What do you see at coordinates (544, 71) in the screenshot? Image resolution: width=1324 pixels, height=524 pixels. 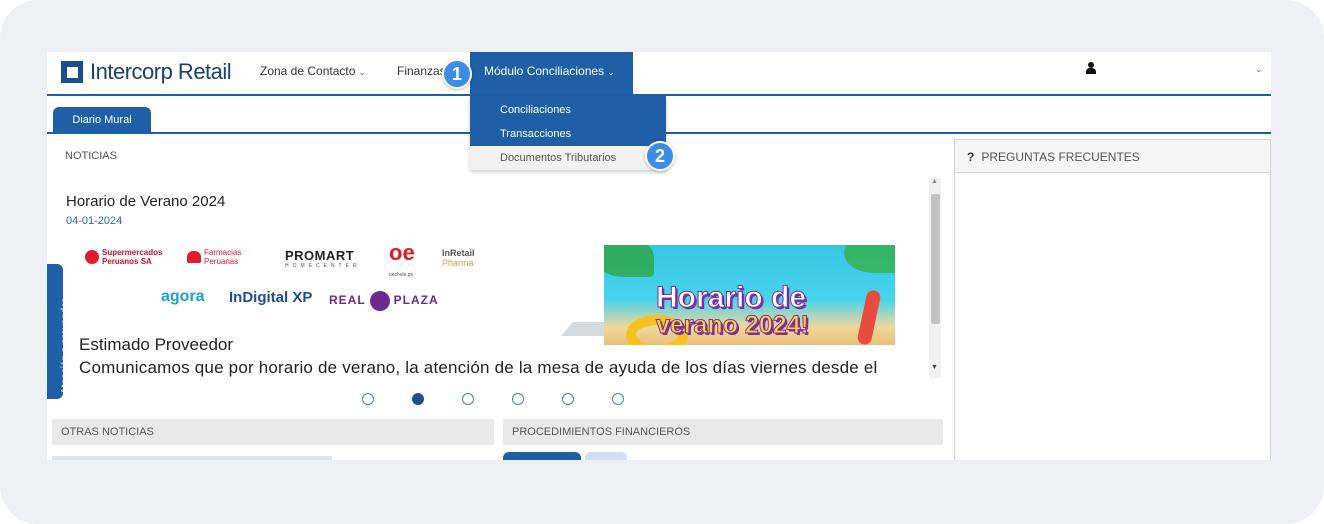 I see `nav-modulo-label: Módulo Conciliaciones` at bounding box center [544, 71].